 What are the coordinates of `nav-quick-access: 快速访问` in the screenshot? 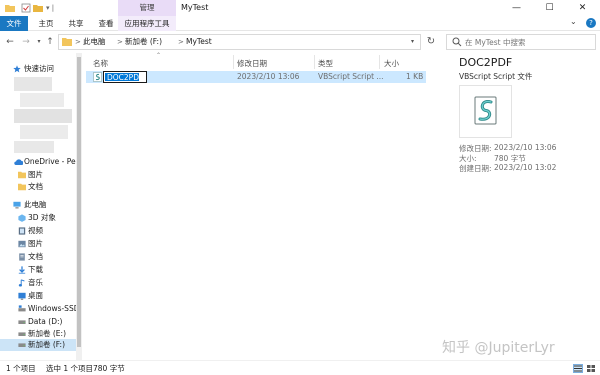 It's located at (38, 69).